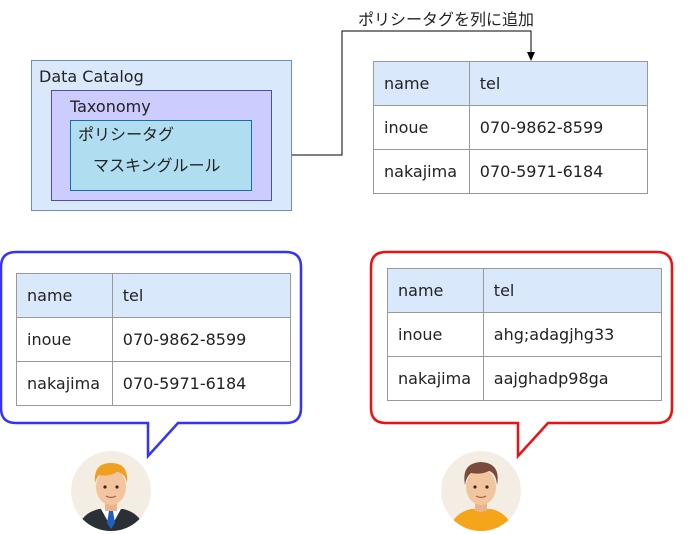 Image resolution: width=695 pixels, height=534 pixels. What do you see at coordinates (111, 491) in the screenshot?
I see `businessman-avatar-icon` at bounding box center [111, 491].